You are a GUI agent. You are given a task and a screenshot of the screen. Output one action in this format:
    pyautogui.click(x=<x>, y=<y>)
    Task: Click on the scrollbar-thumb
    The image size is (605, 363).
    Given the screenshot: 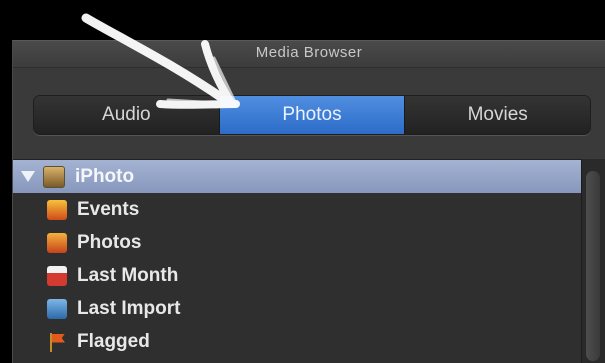 What is the action you would take?
    pyautogui.click(x=593, y=266)
    